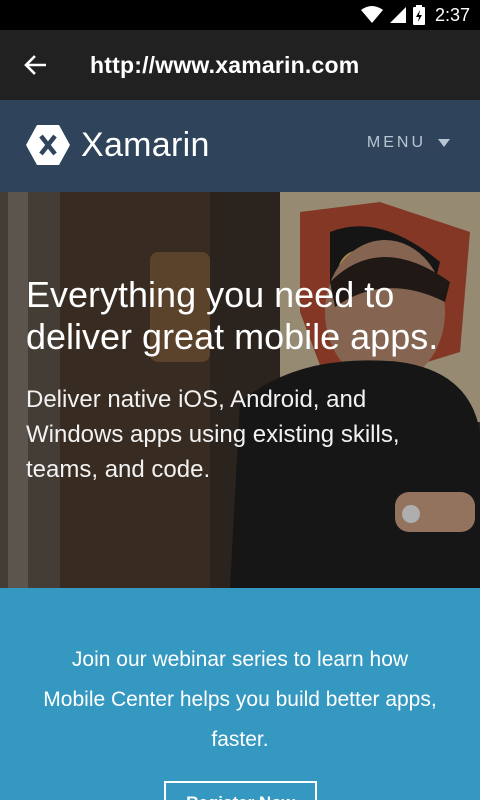  What do you see at coordinates (225, 64) in the screenshot?
I see `page-url: http://www.xamarin.com` at bounding box center [225, 64].